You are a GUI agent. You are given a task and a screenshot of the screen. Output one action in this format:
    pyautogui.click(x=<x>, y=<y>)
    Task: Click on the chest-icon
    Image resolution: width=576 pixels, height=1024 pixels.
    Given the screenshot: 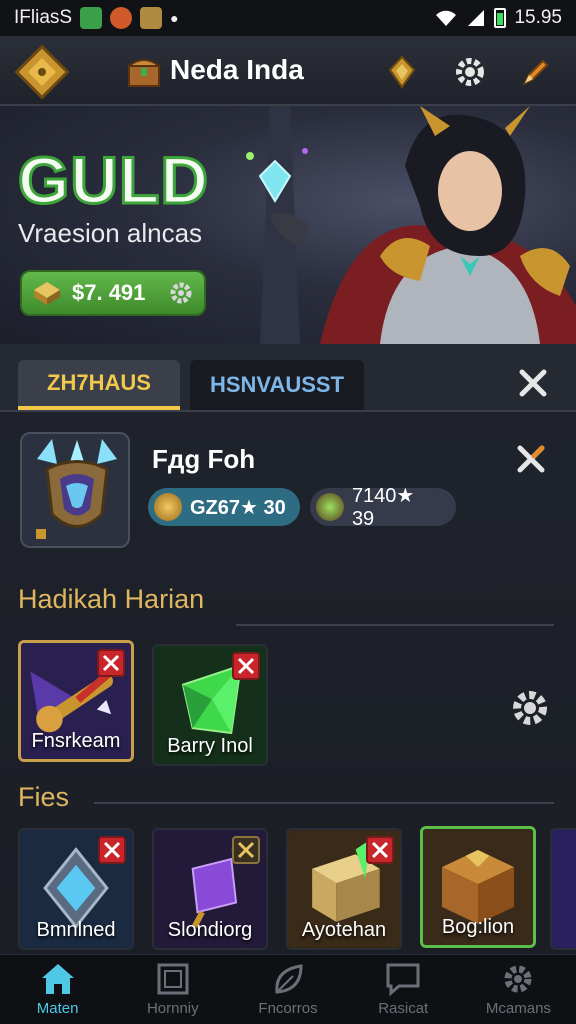 What is the action you would take?
    pyautogui.click(x=144, y=73)
    